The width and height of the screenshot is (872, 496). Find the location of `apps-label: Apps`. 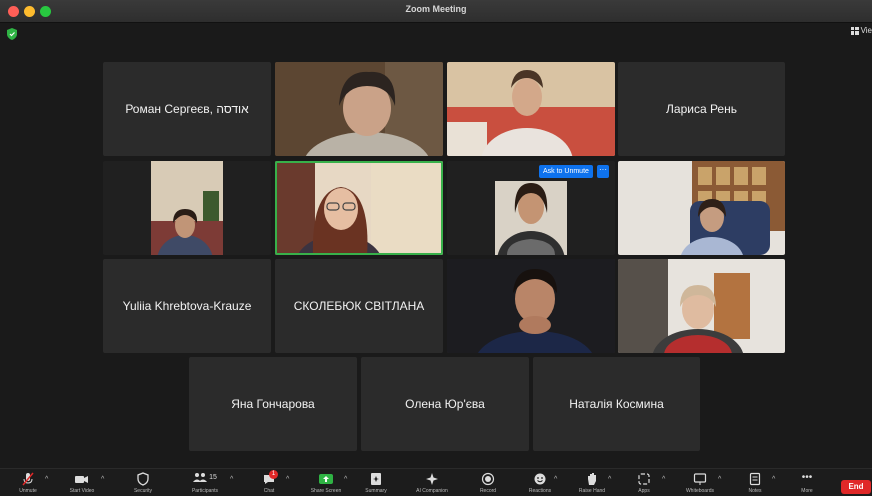

apps-label: Apps is located at coordinates (644, 491).